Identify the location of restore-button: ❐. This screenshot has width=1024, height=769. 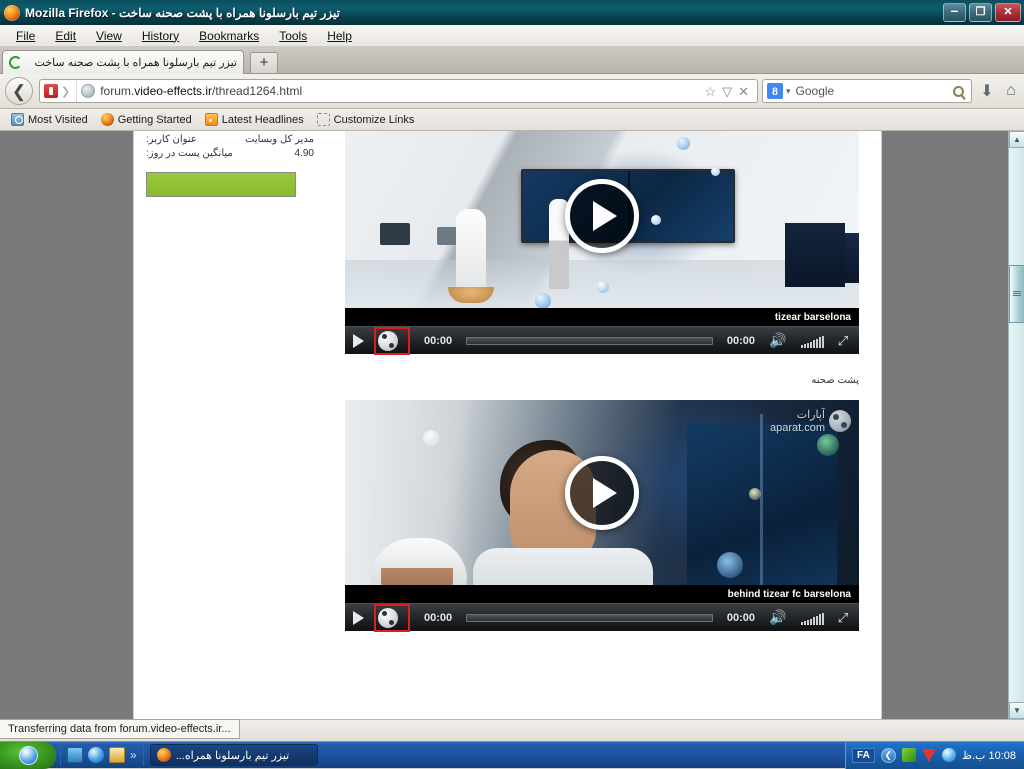
(980, 12).